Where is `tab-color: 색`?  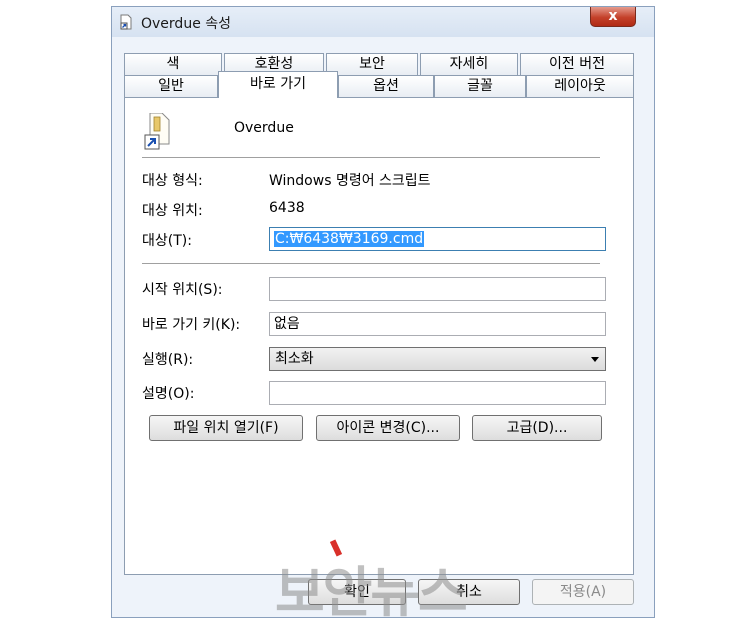 tab-color: 색 is located at coordinates (173, 64).